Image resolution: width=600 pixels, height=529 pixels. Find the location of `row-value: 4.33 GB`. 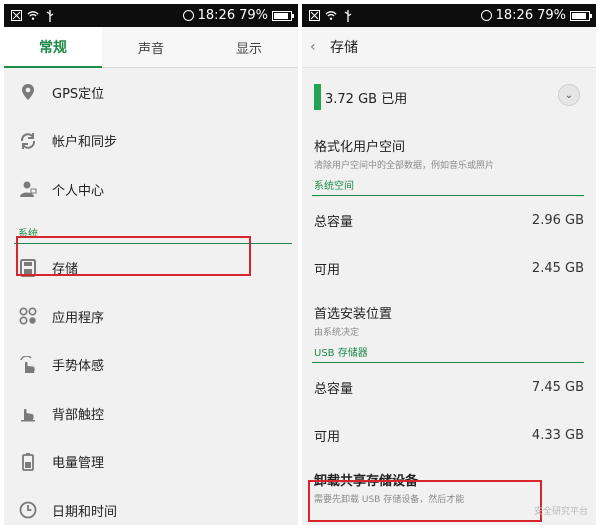

row-value: 4.33 GB is located at coordinates (557, 436).